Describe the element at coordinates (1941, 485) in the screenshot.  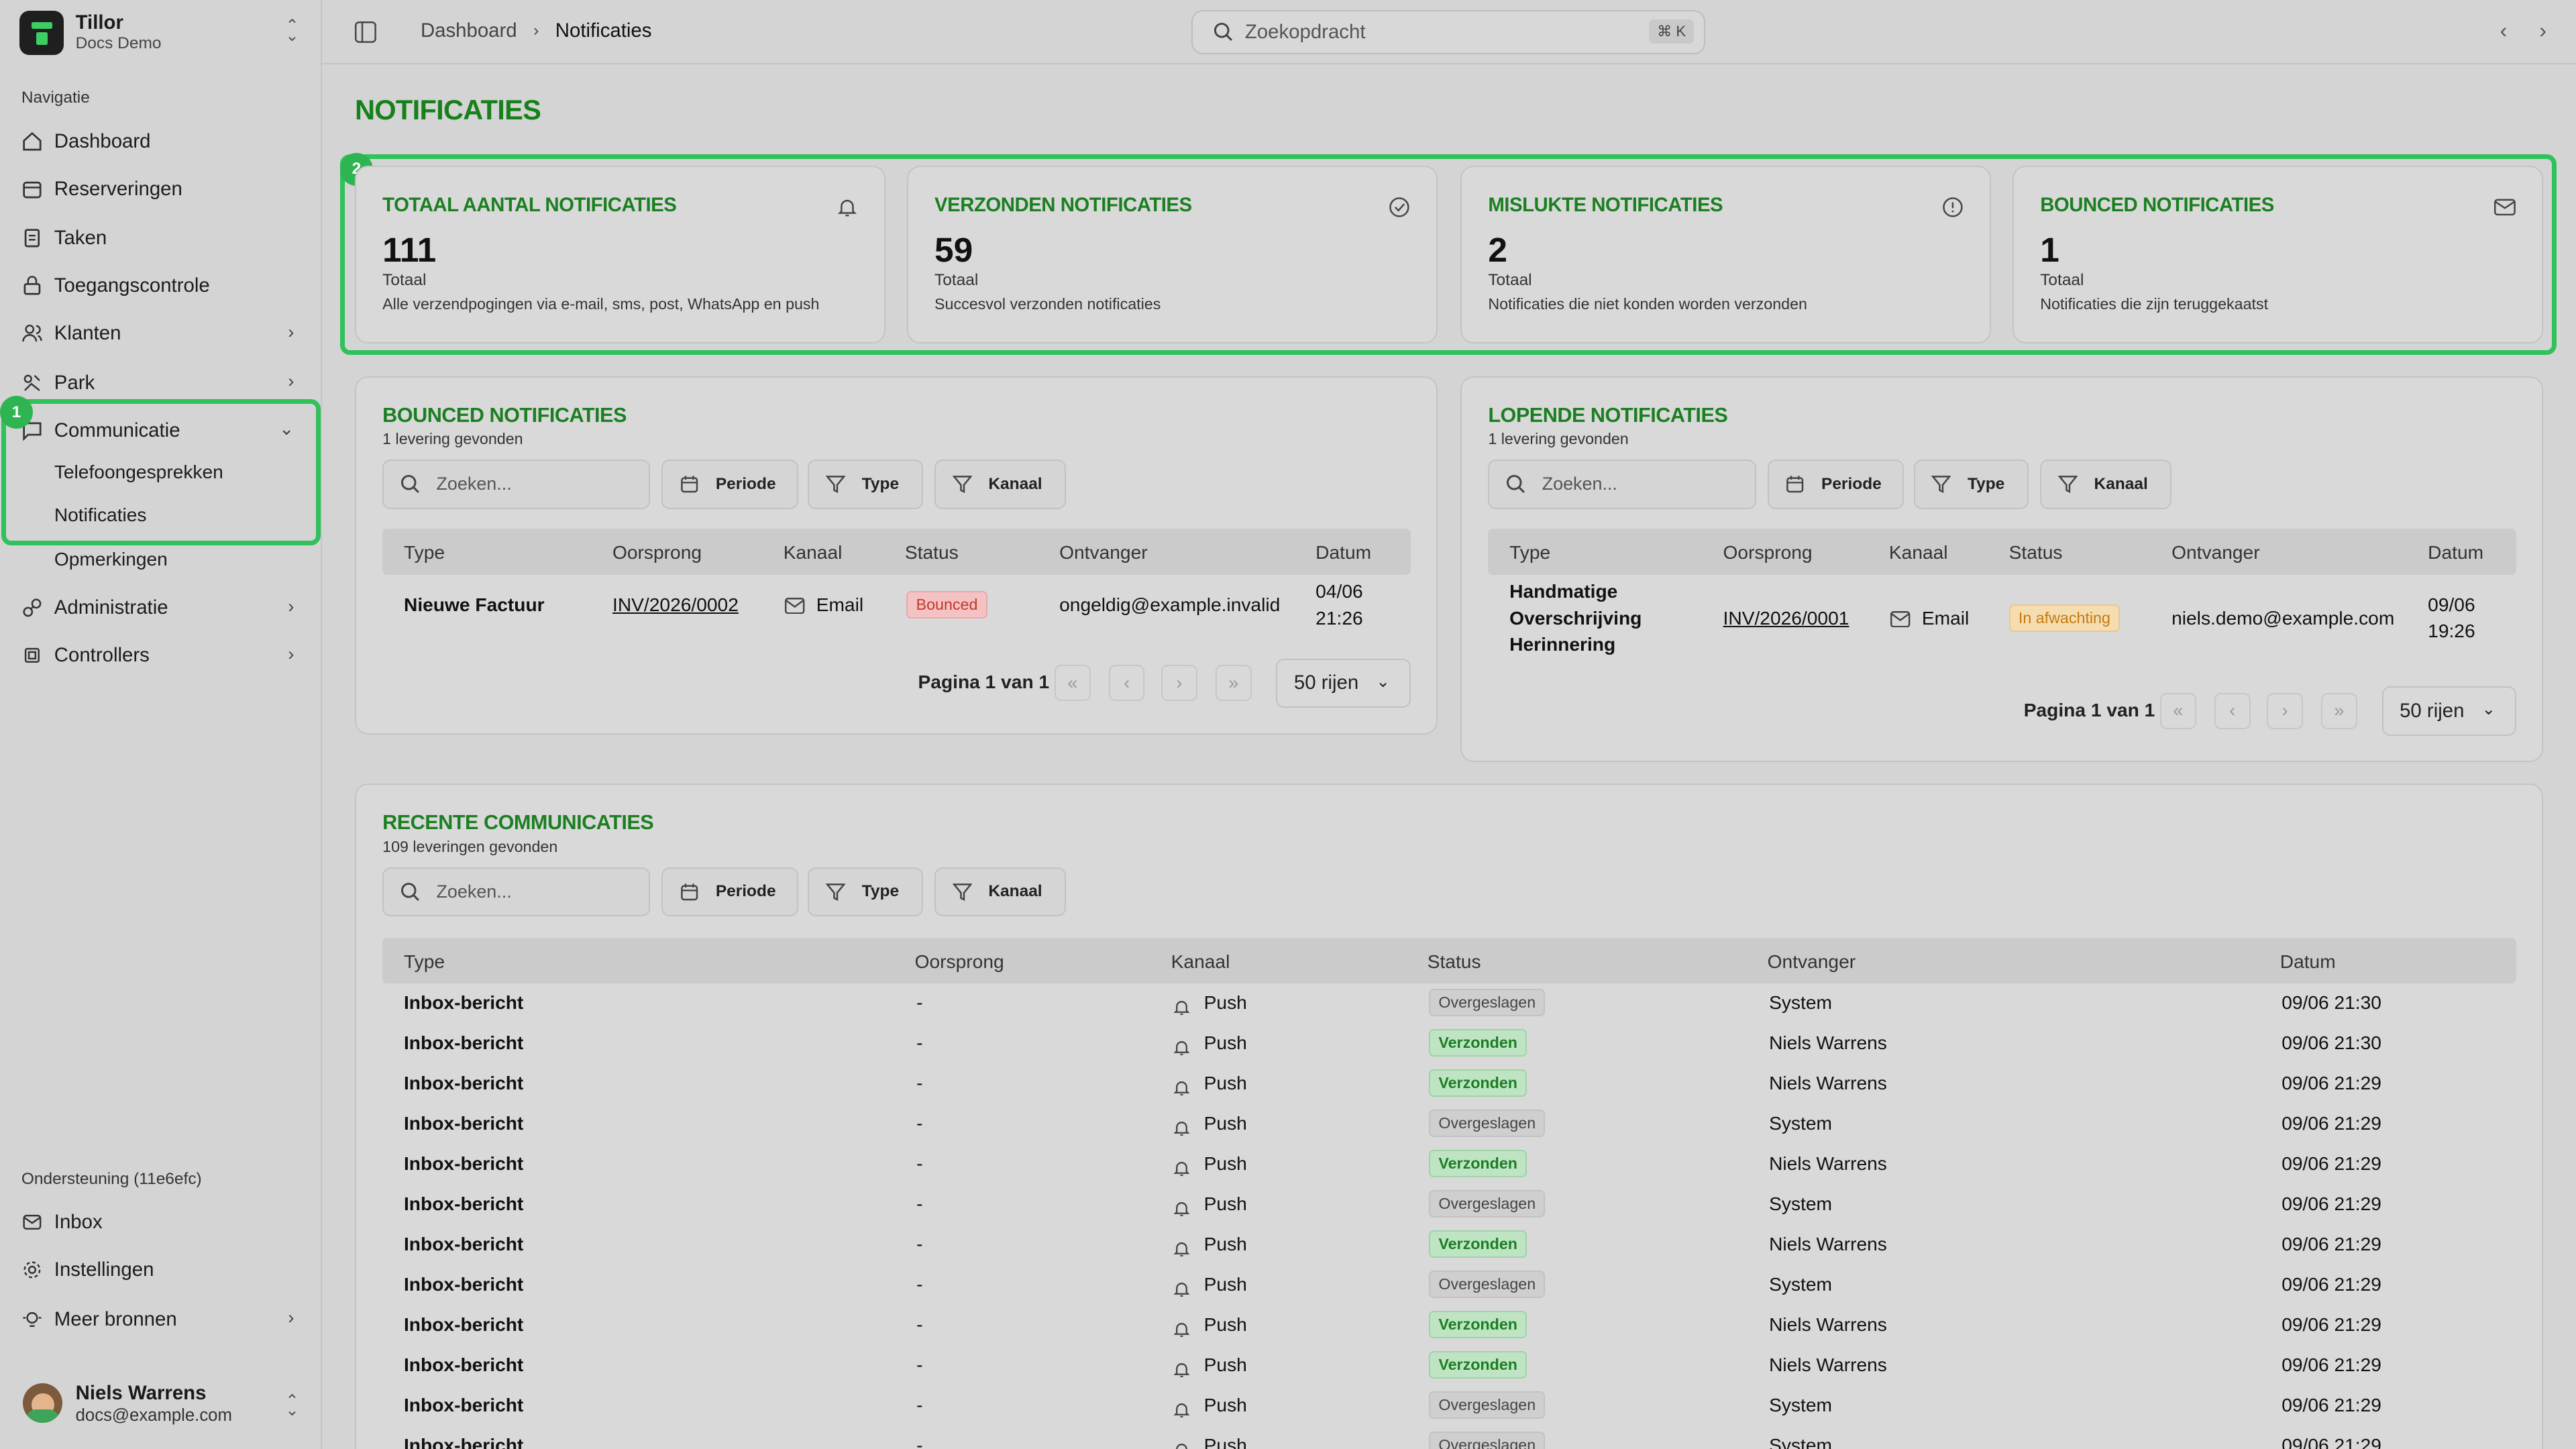
I see `filter-icon` at that location.